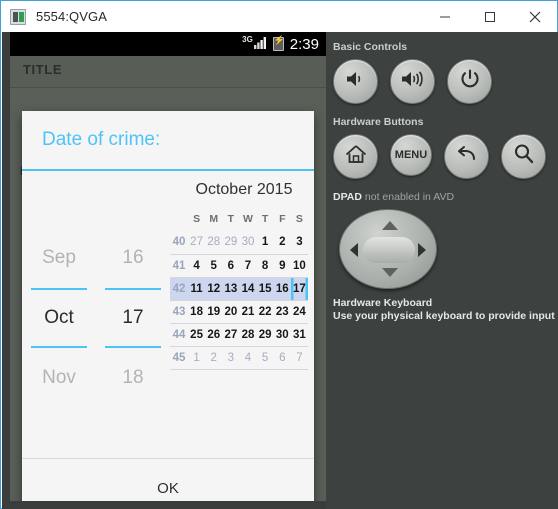 The width and height of the screenshot is (558, 509). I want to click on dpad-up-icon, so click(390, 225).